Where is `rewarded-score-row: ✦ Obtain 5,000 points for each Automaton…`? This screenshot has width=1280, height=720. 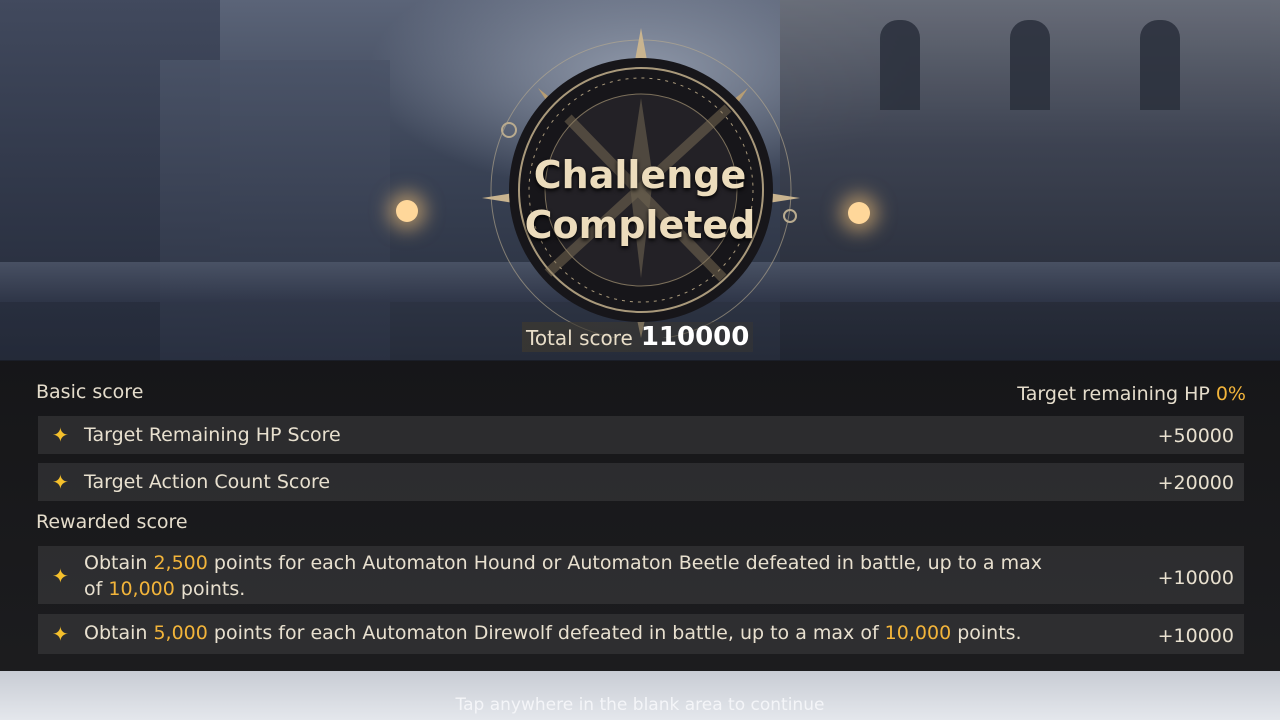
rewarded-score-row: ✦ Obtain 5,000 points for each Automaton… is located at coordinates (641, 634).